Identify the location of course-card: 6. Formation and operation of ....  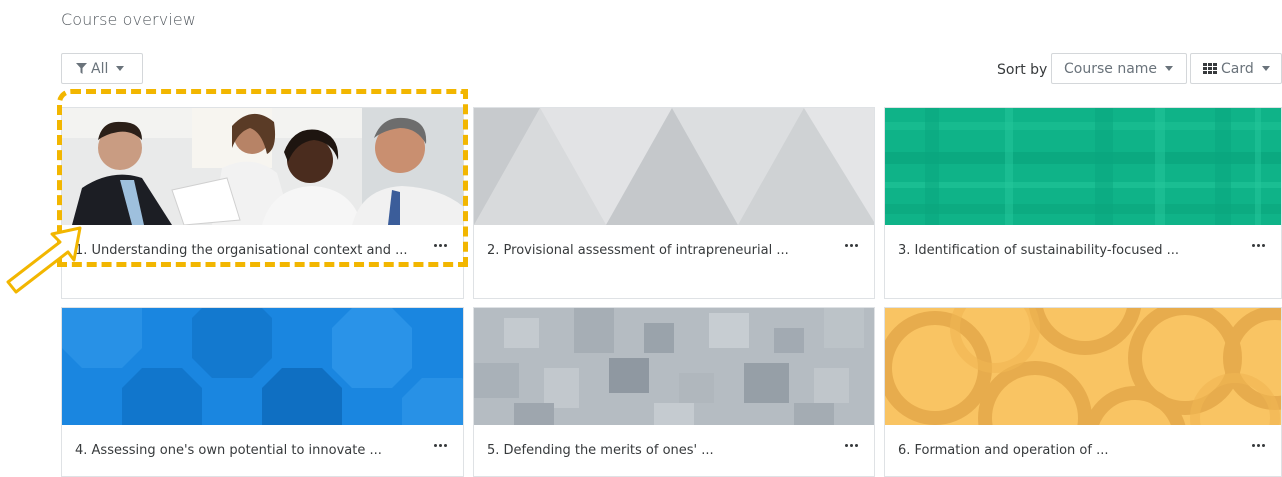
(1083, 392).